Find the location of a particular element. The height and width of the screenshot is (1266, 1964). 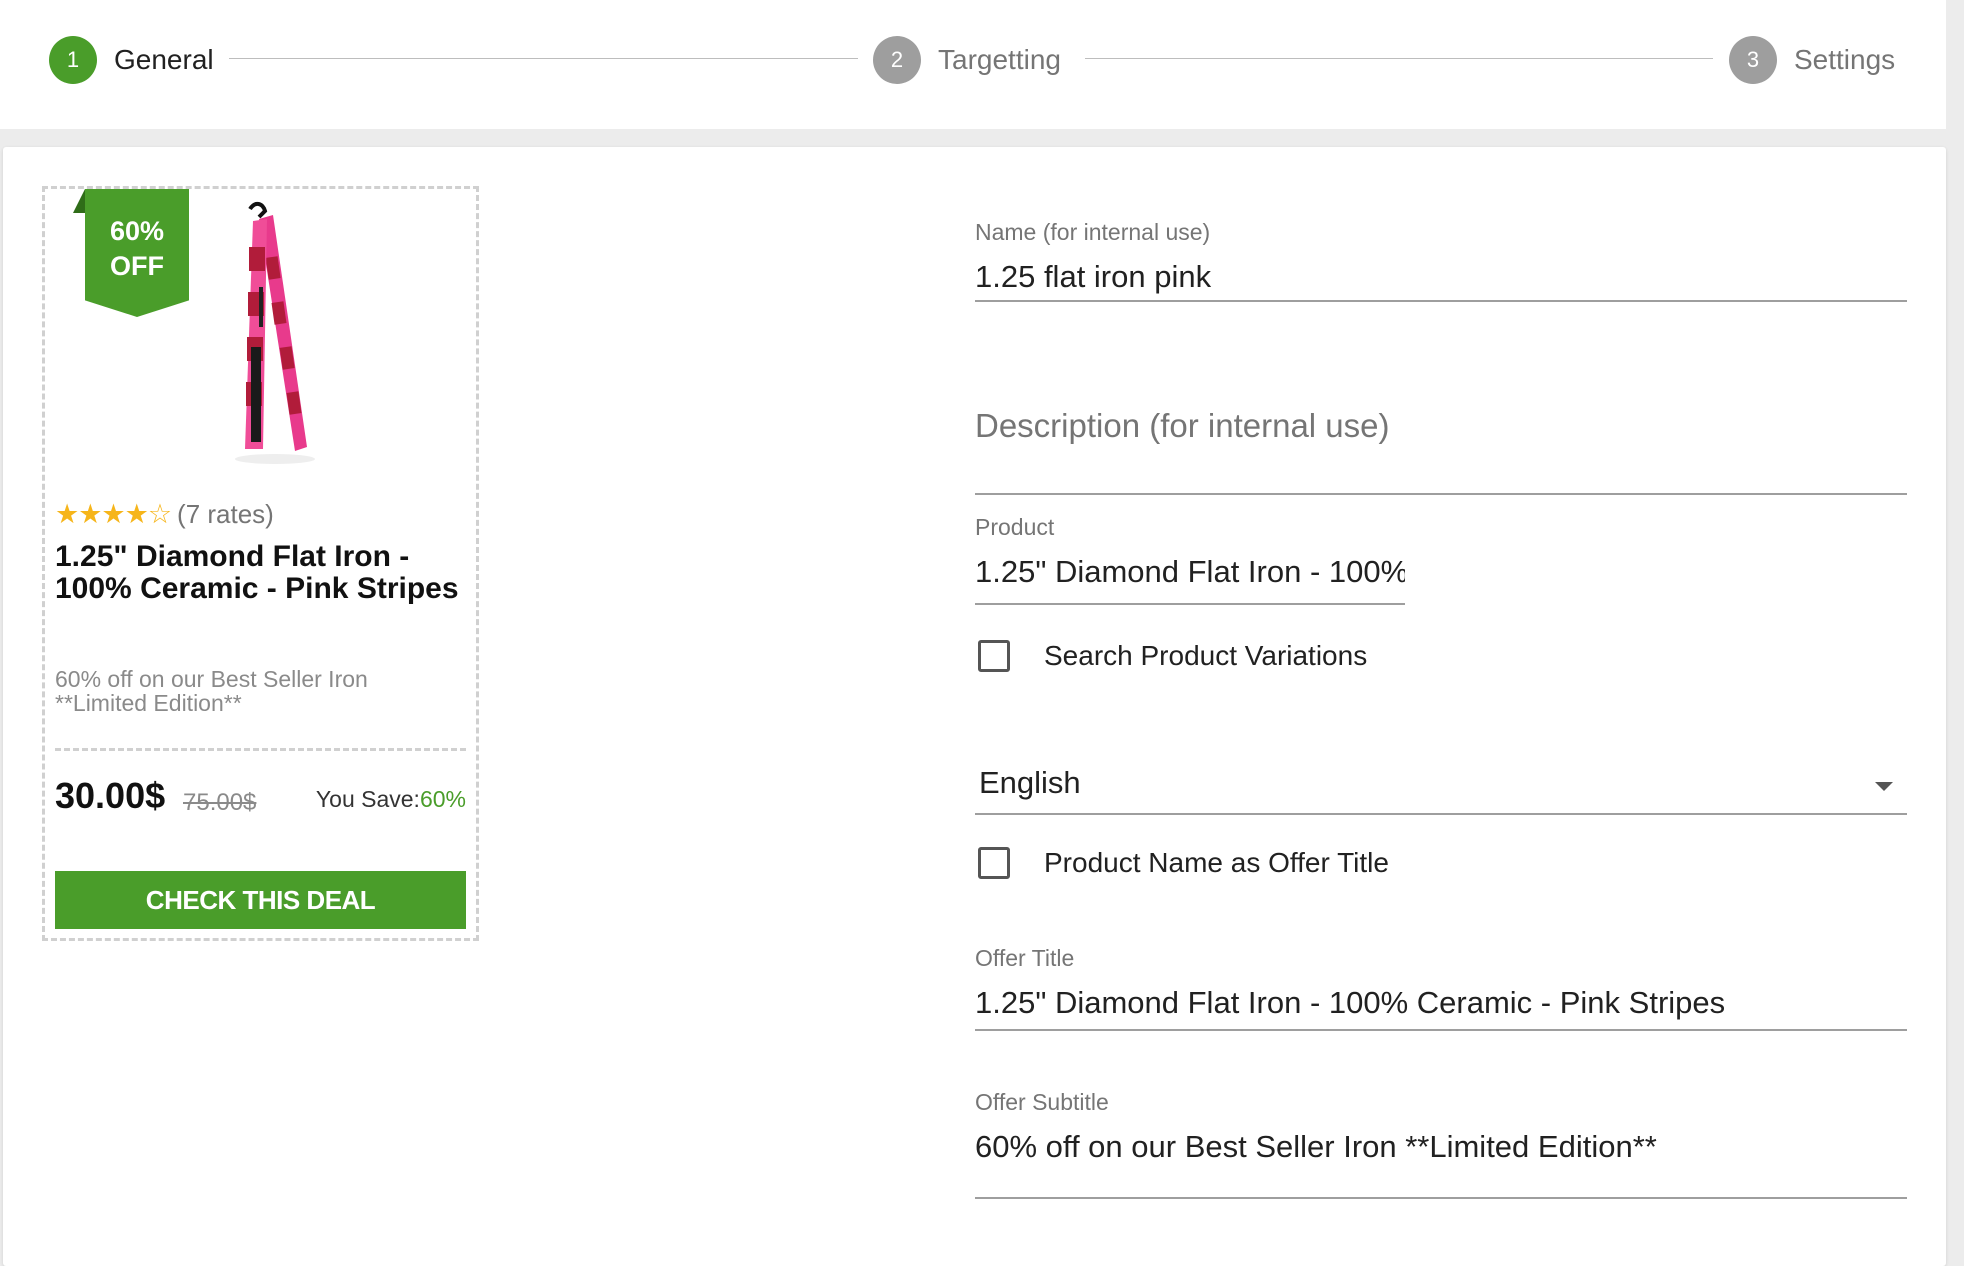

flat-iron-product-image is located at coordinates (275, 333).